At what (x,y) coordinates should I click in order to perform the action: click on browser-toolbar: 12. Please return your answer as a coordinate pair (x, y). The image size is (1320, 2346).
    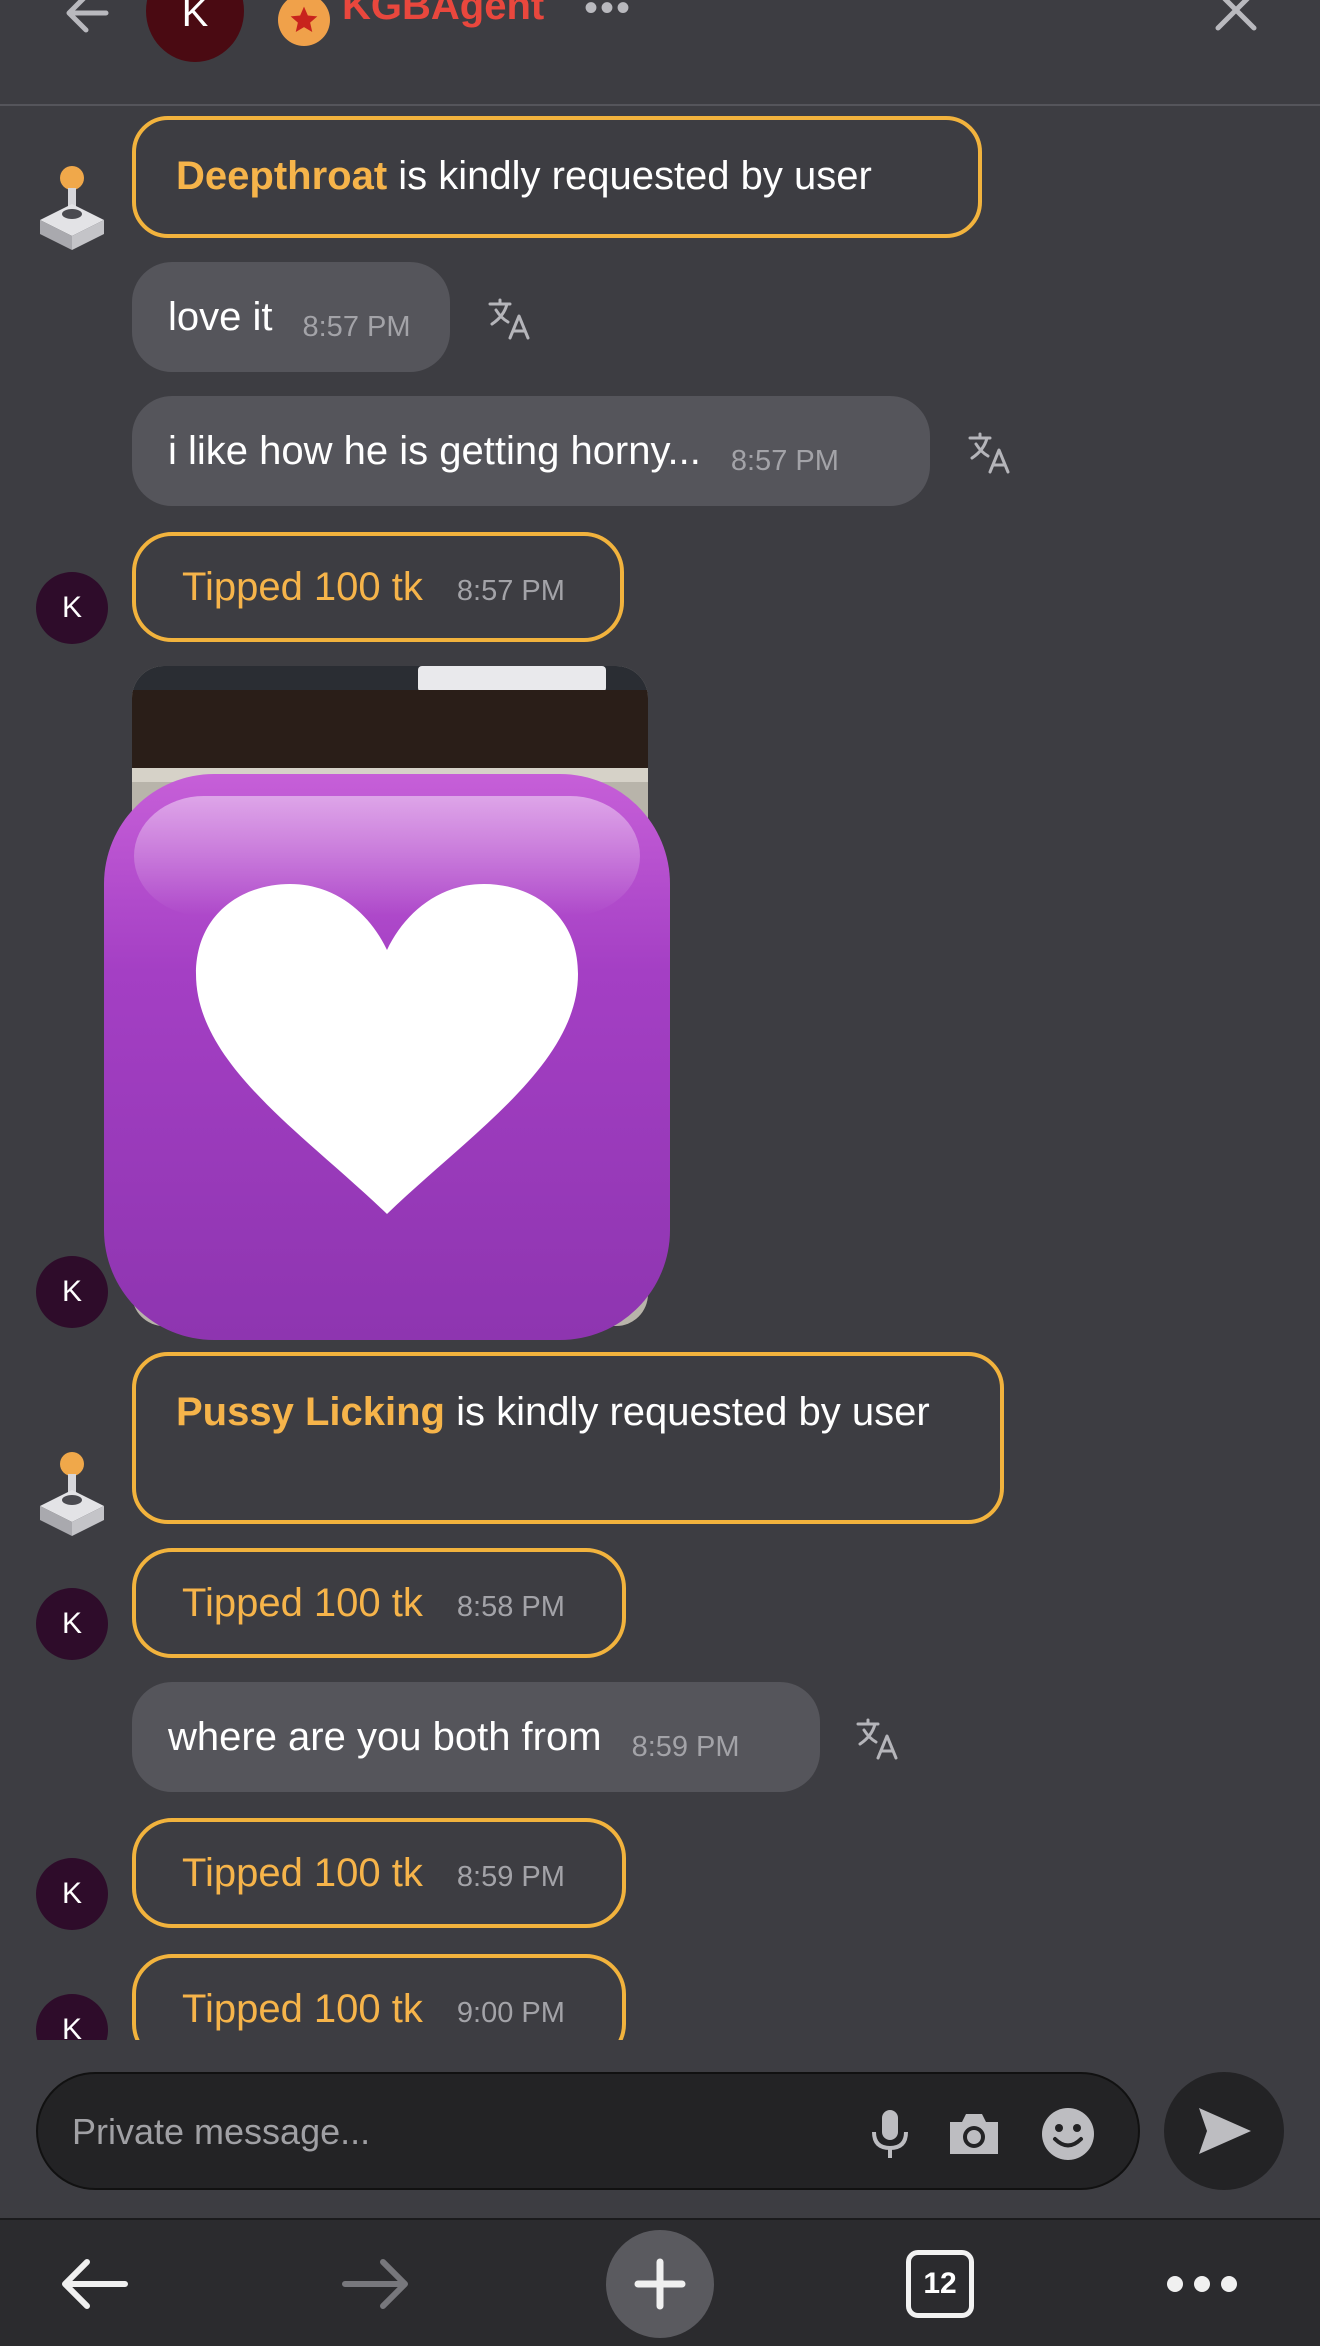
    Looking at the image, I should click on (660, 2282).